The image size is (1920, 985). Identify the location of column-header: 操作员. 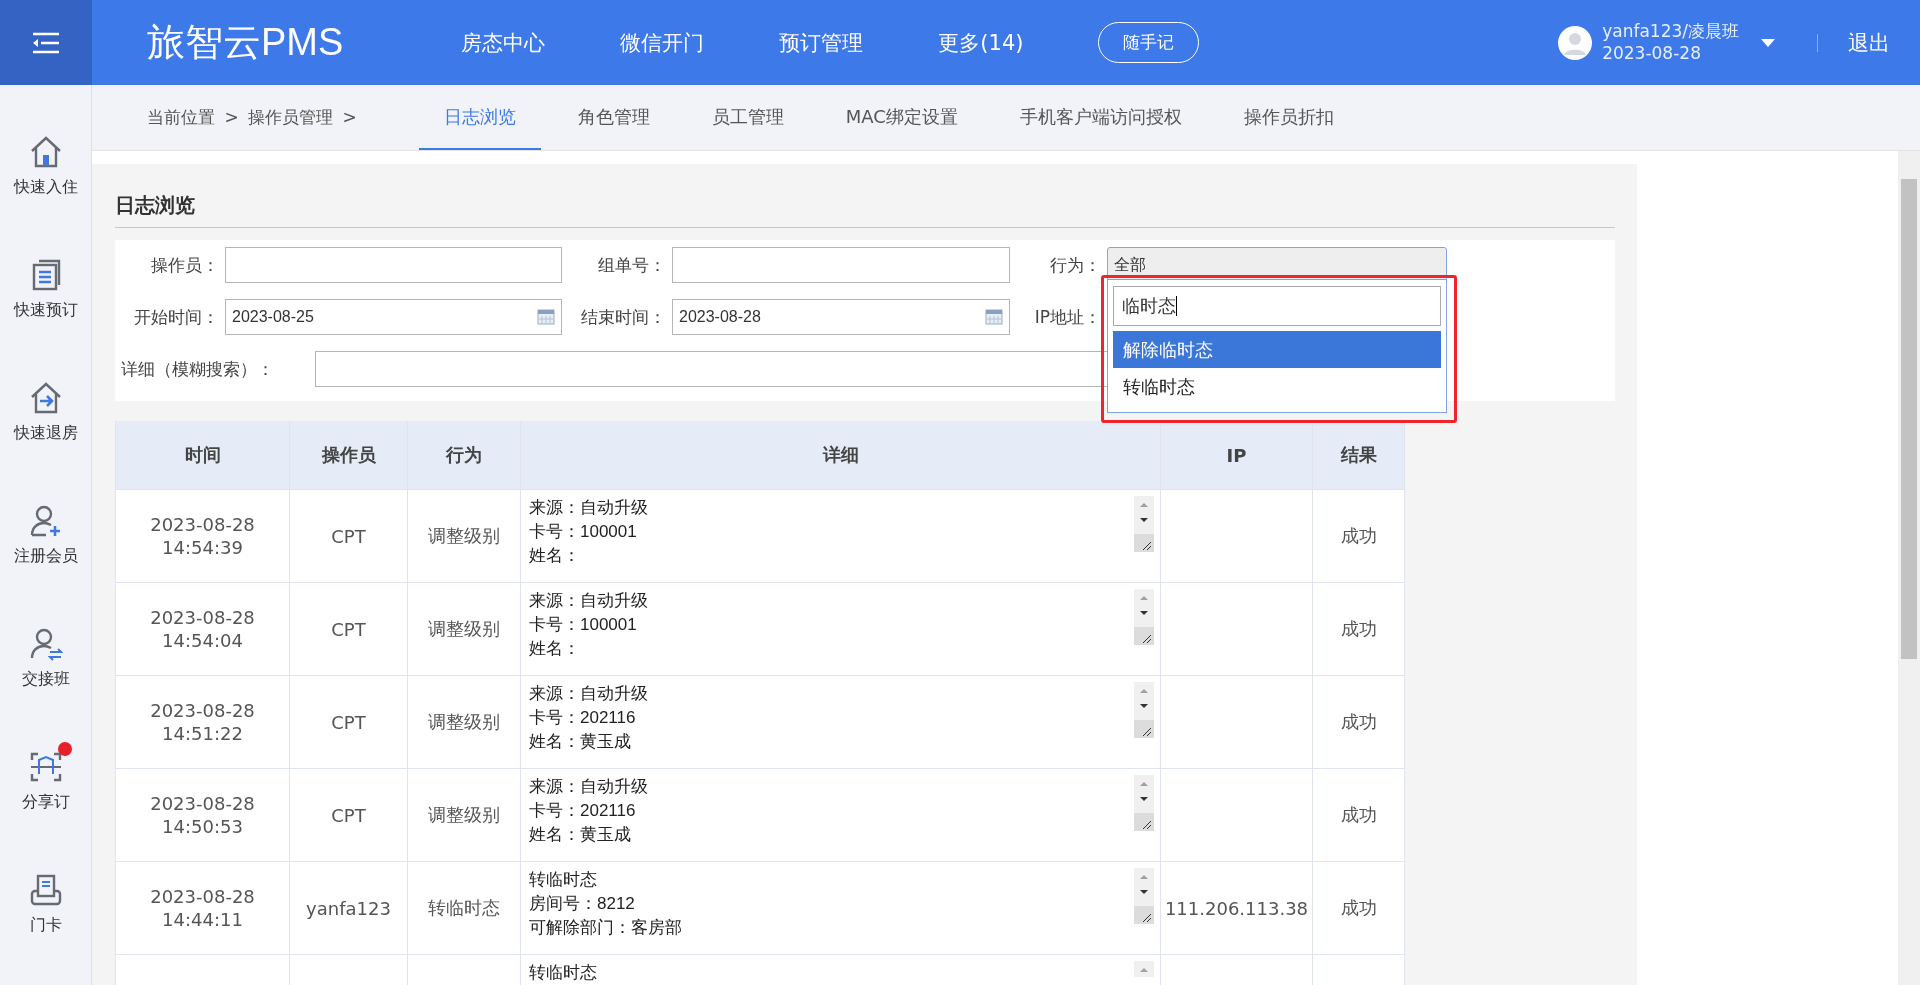
(349, 455).